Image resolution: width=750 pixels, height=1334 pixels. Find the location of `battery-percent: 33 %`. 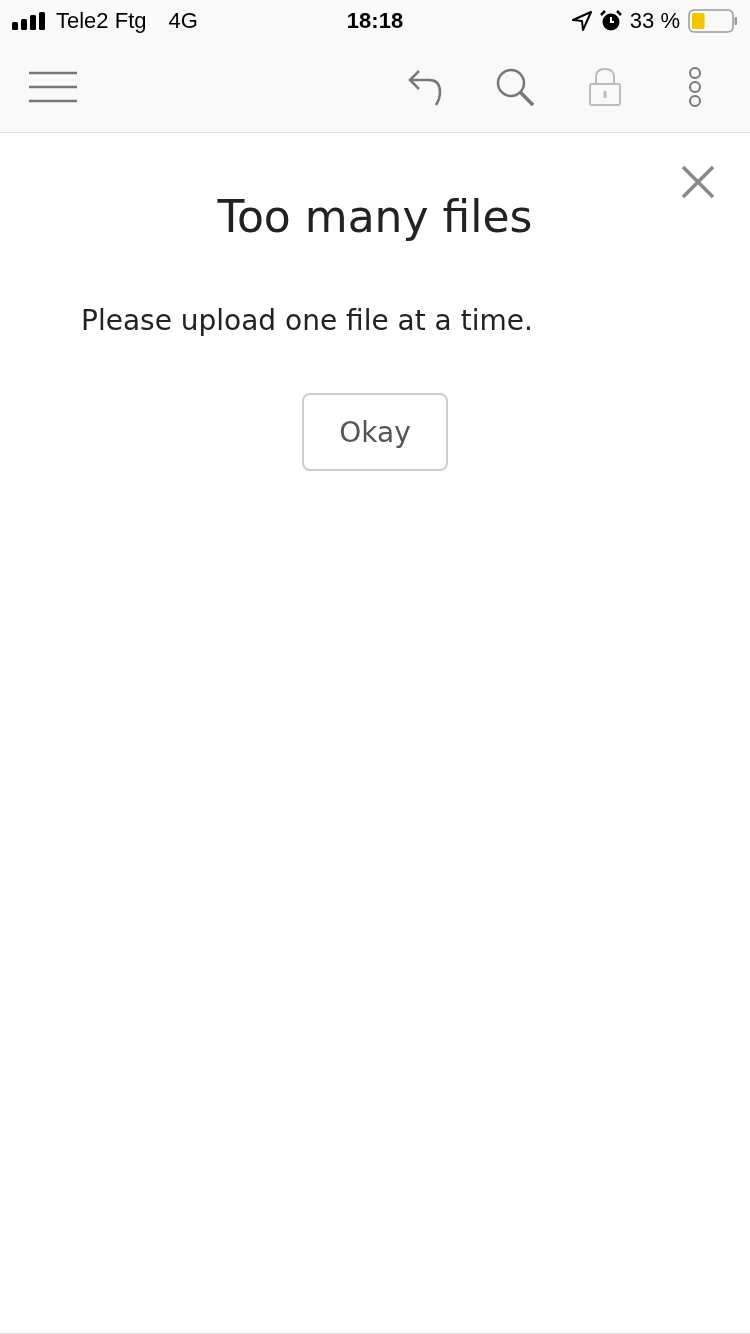

battery-percent: 33 % is located at coordinates (654, 21).